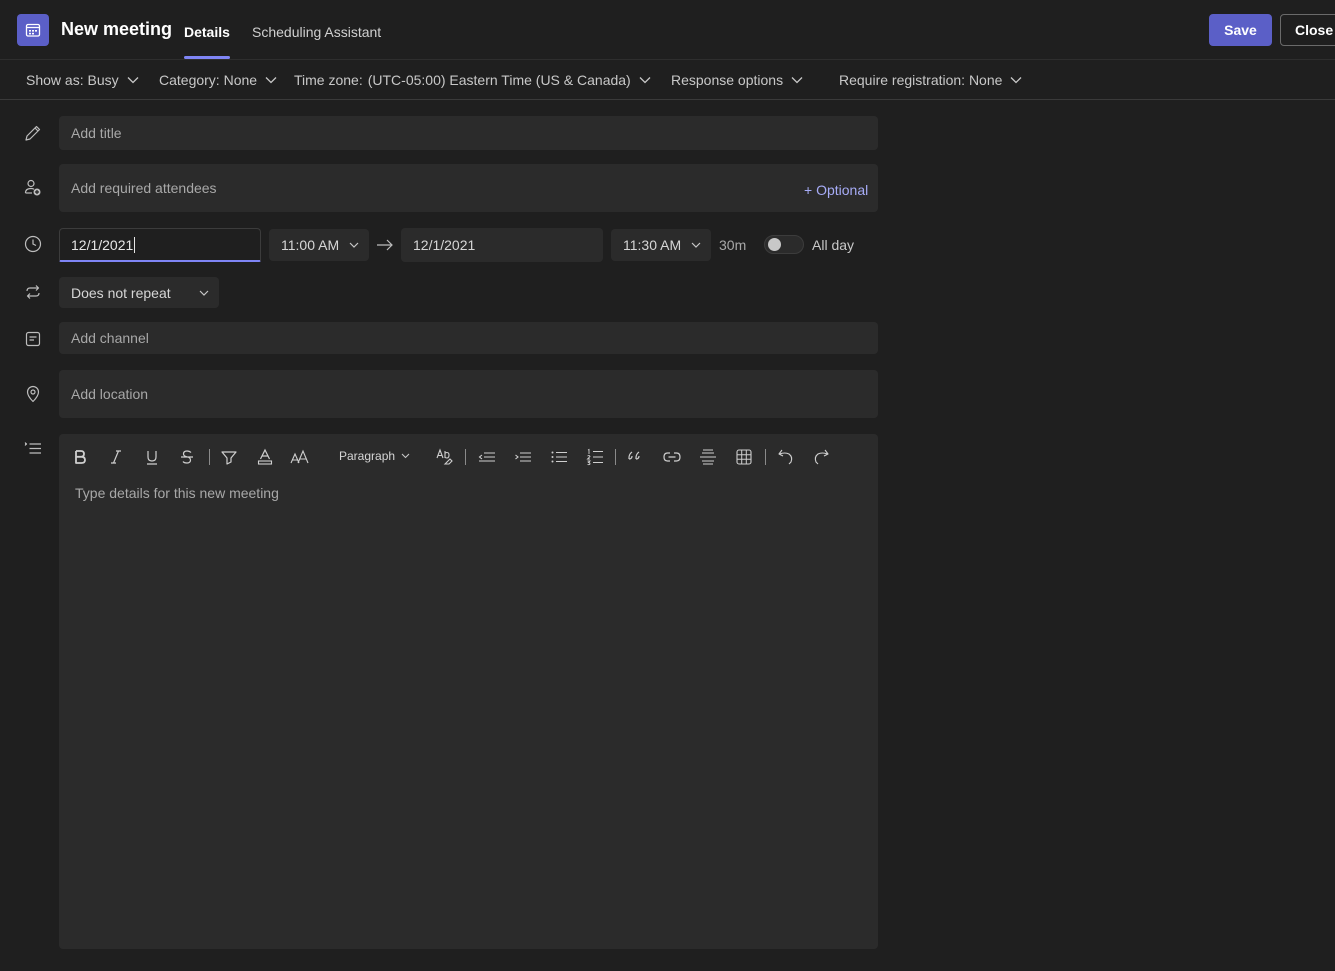 The width and height of the screenshot is (1335, 971). Describe the element at coordinates (110, 338) in the screenshot. I see `channel-placeholder: Add channel` at that location.